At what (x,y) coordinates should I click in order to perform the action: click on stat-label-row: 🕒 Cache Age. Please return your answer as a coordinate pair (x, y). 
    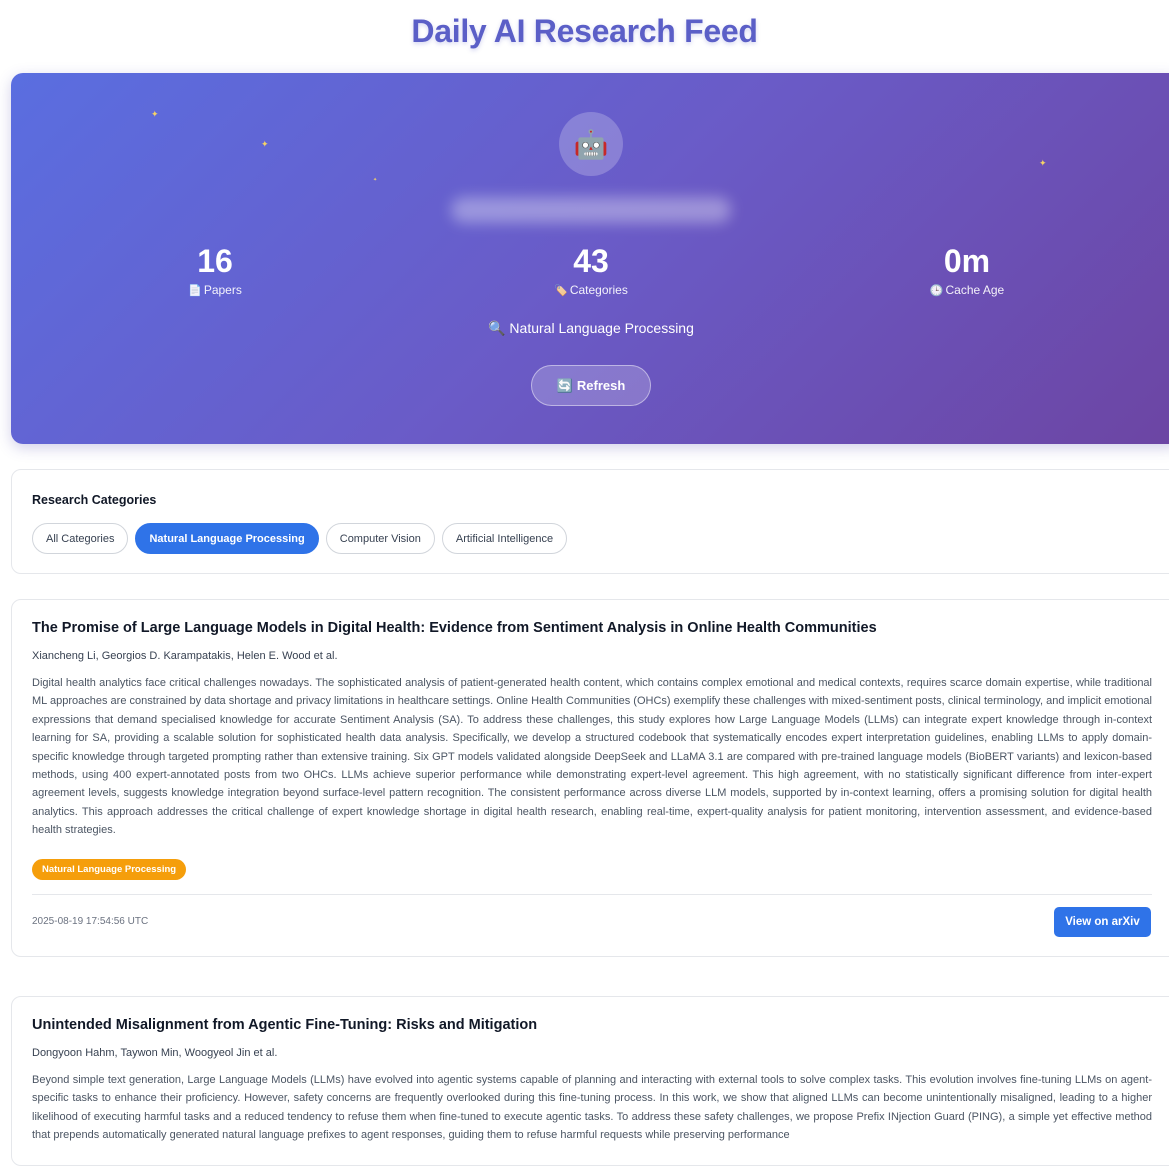
    Looking at the image, I should click on (967, 290).